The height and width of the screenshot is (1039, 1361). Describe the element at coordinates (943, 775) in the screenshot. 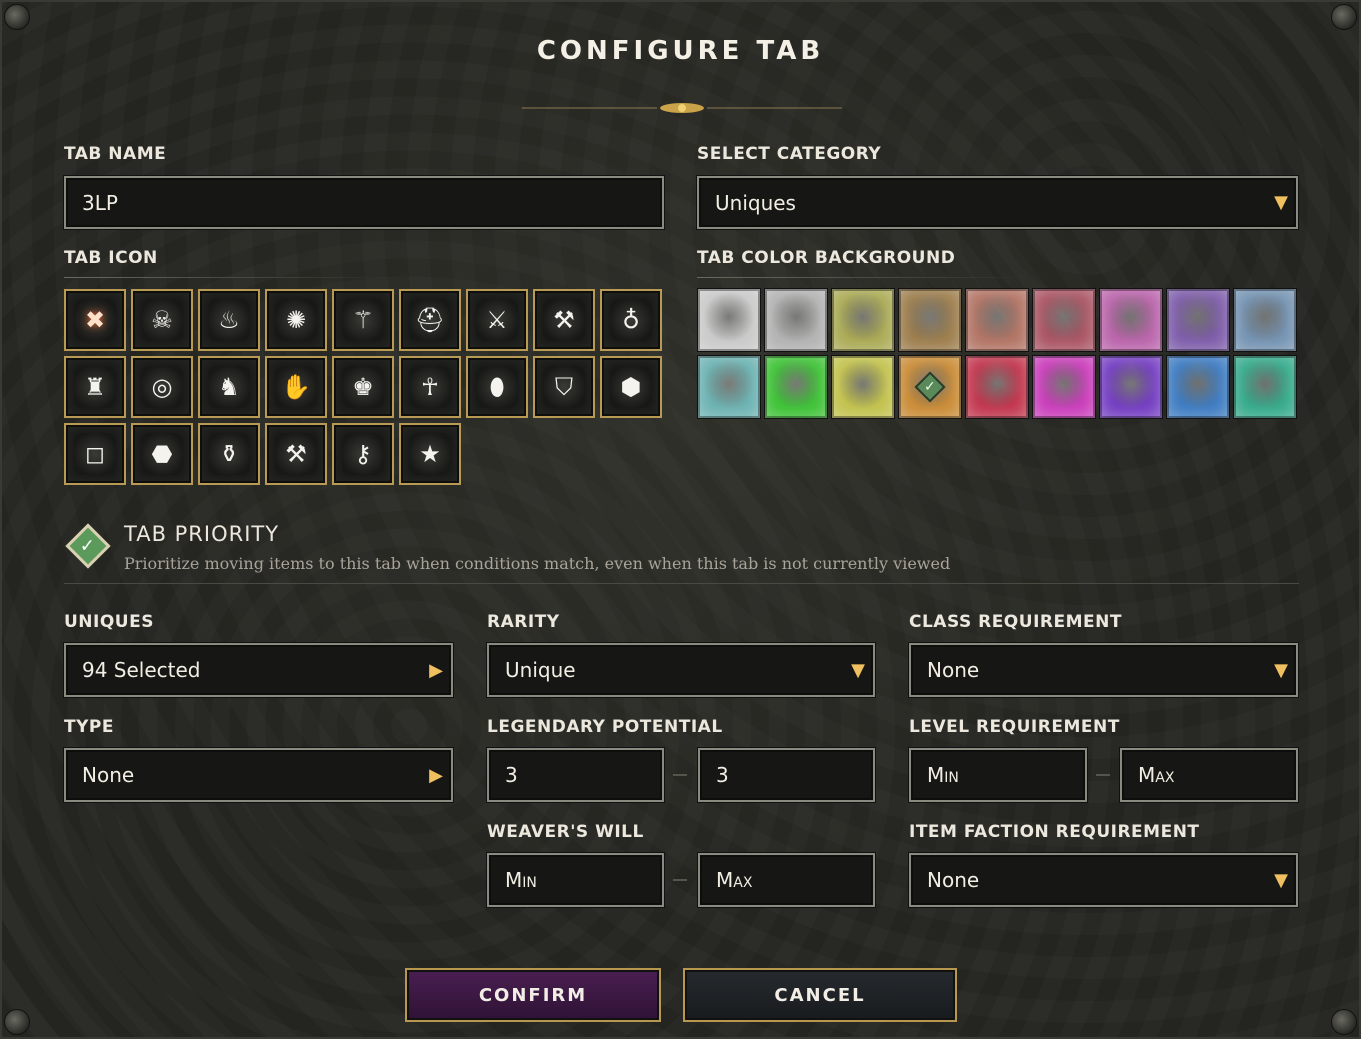

I see `level-requirement-min-value: Min` at that location.